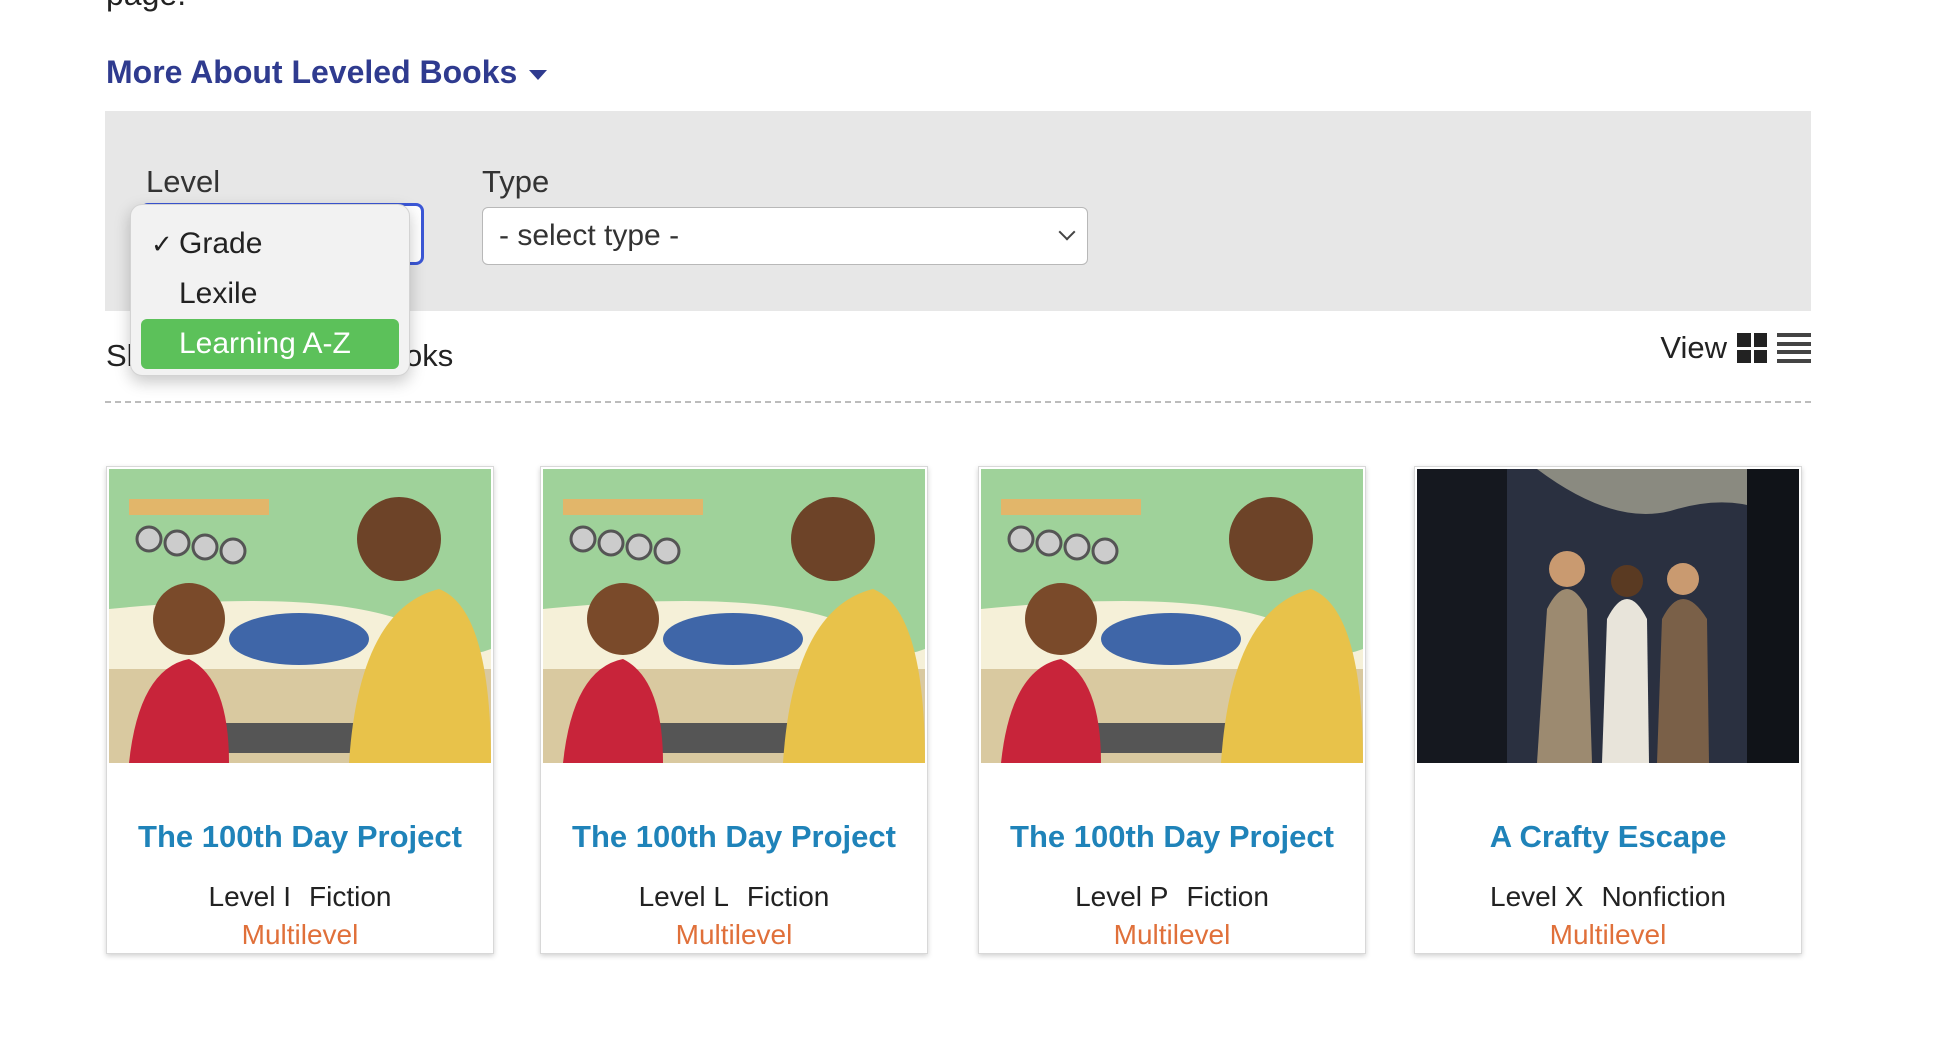 This screenshot has height=1038, width=1936. What do you see at coordinates (589, 235) in the screenshot?
I see `type-select-value: - select type -` at bounding box center [589, 235].